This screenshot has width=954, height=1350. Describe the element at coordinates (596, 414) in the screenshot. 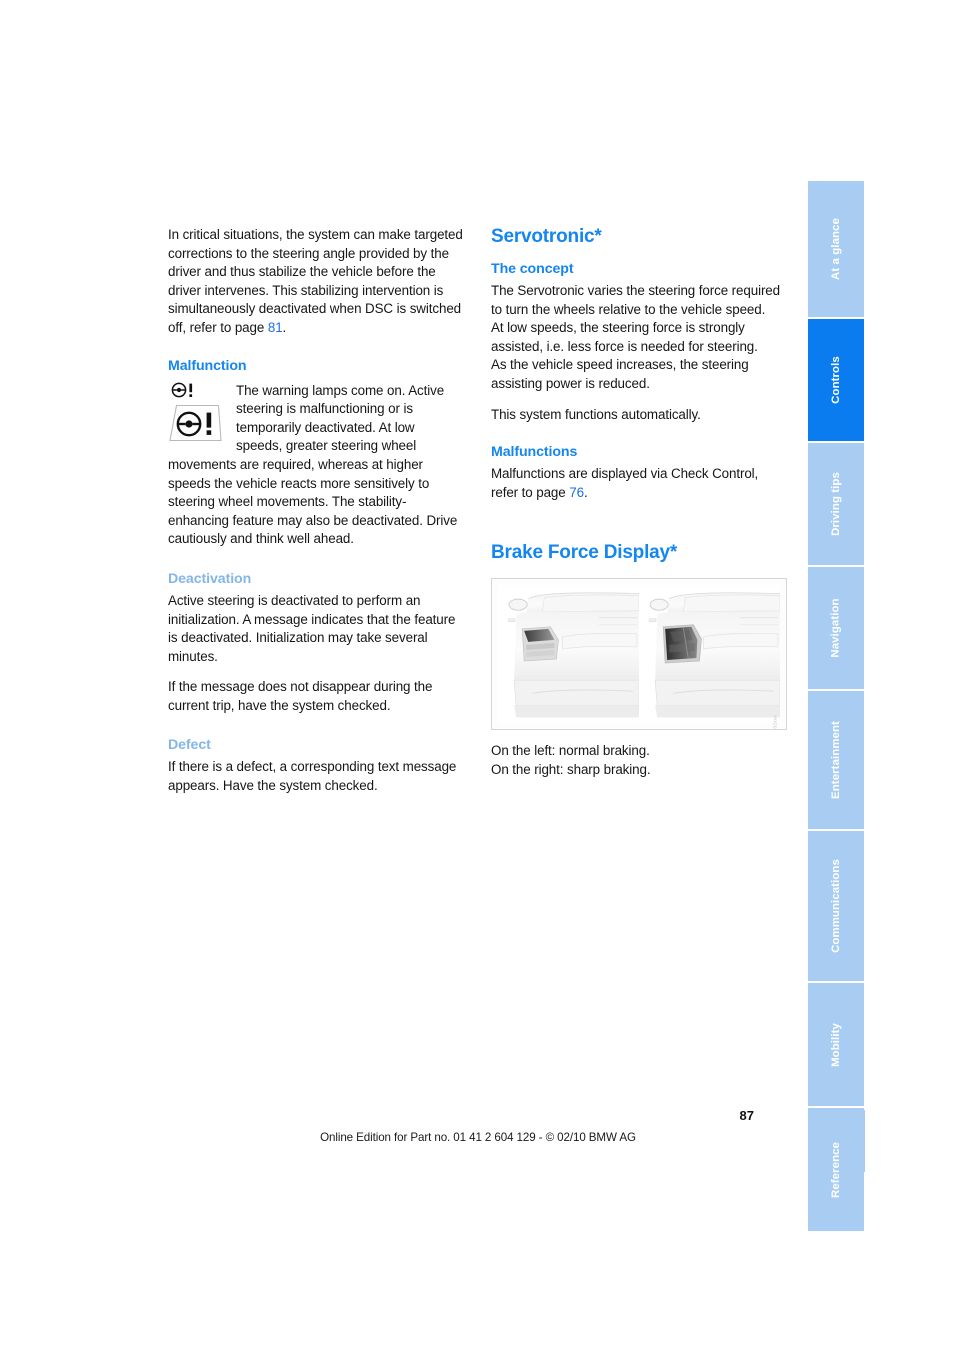

I see `concept-paragraph-4: This system functions automatically.` at that location.